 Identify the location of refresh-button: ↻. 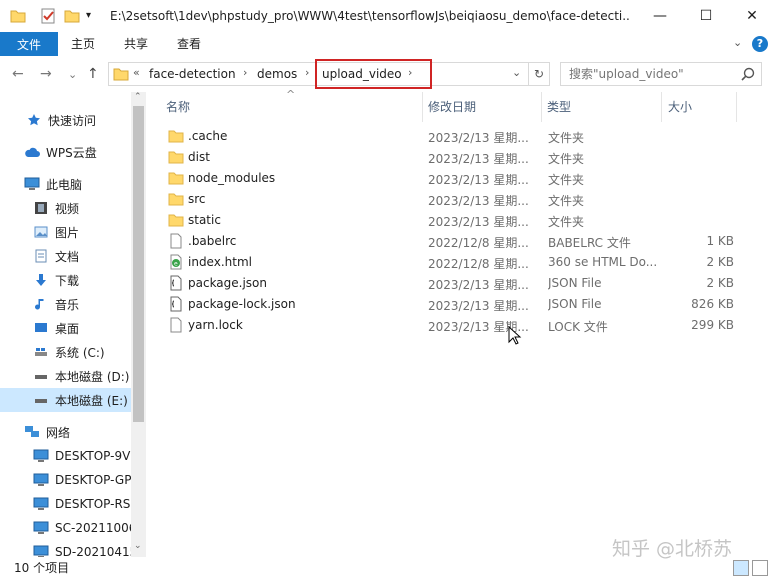
(539, 74).